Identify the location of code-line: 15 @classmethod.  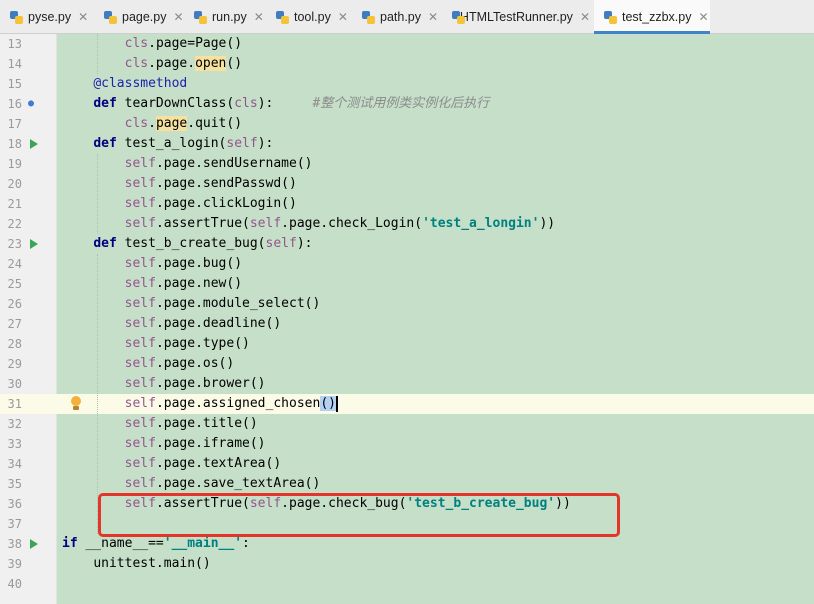
(407, 84).